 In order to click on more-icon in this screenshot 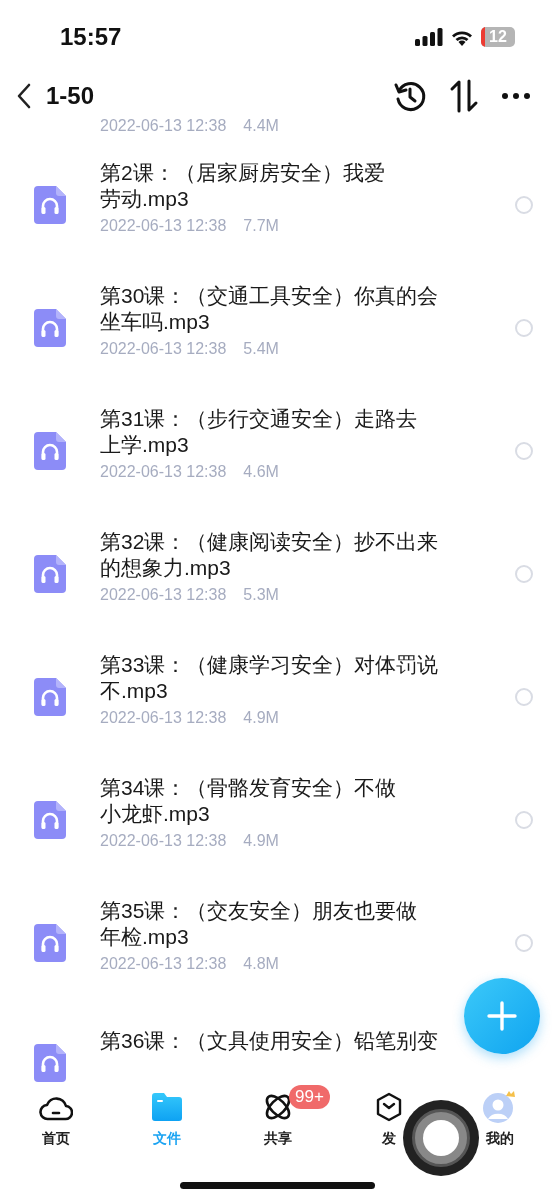, I will do `click(516, 96)`.